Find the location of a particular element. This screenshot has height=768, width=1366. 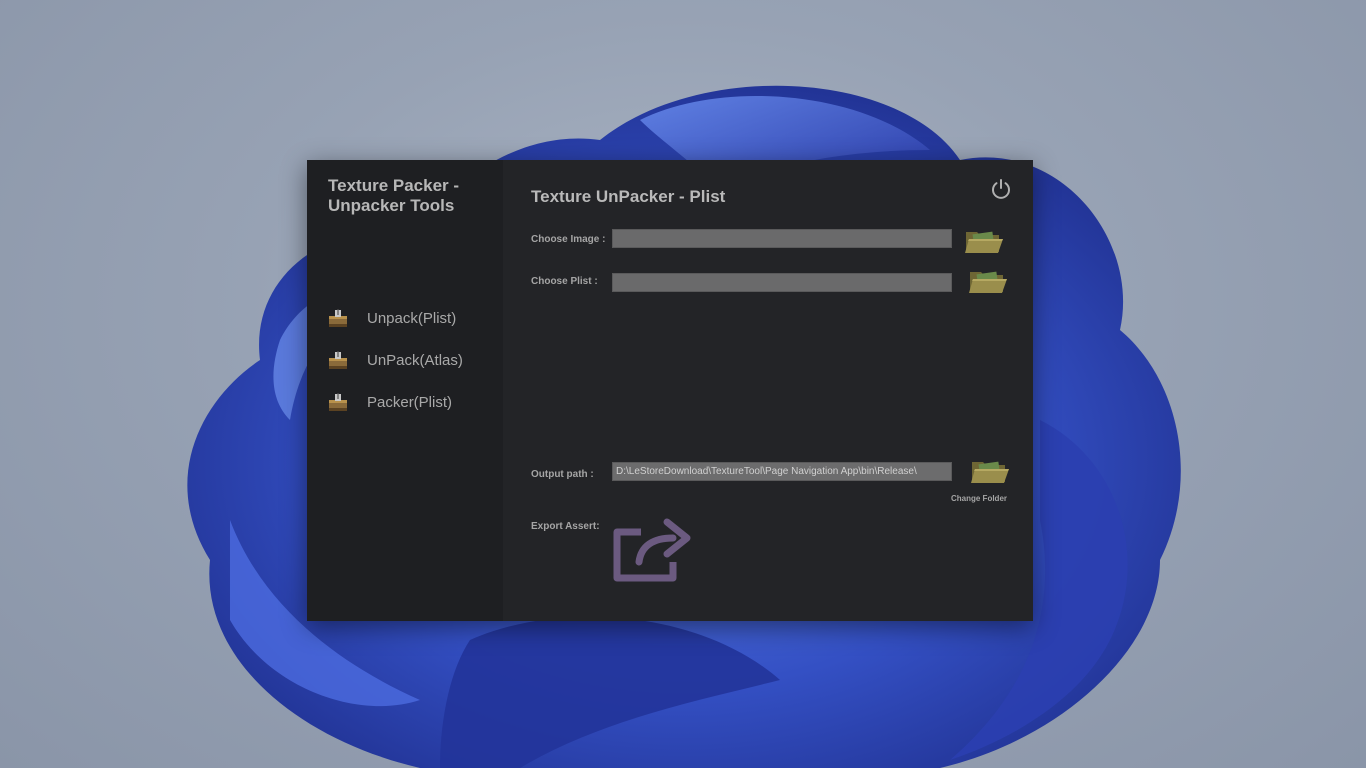

power-icon is located at coordinates (1001, 189).